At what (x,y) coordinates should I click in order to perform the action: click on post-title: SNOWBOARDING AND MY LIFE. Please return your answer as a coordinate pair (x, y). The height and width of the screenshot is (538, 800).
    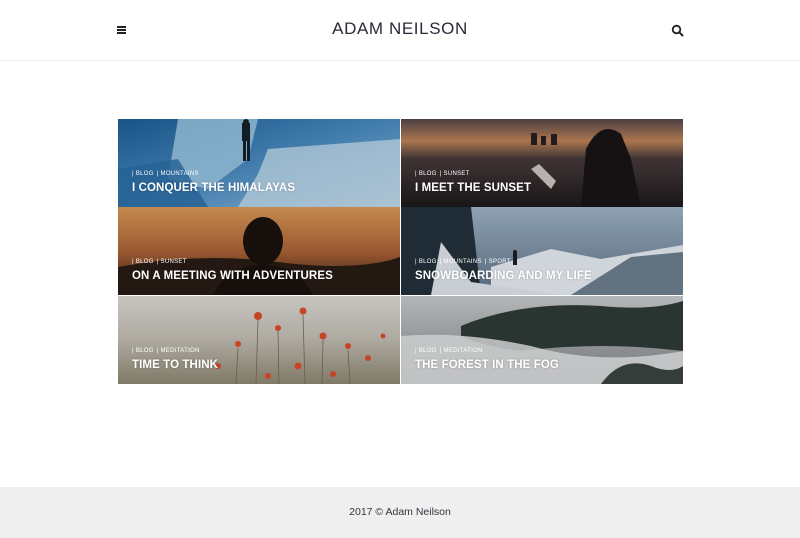
    Looking at the image, I should click on (503, 276).